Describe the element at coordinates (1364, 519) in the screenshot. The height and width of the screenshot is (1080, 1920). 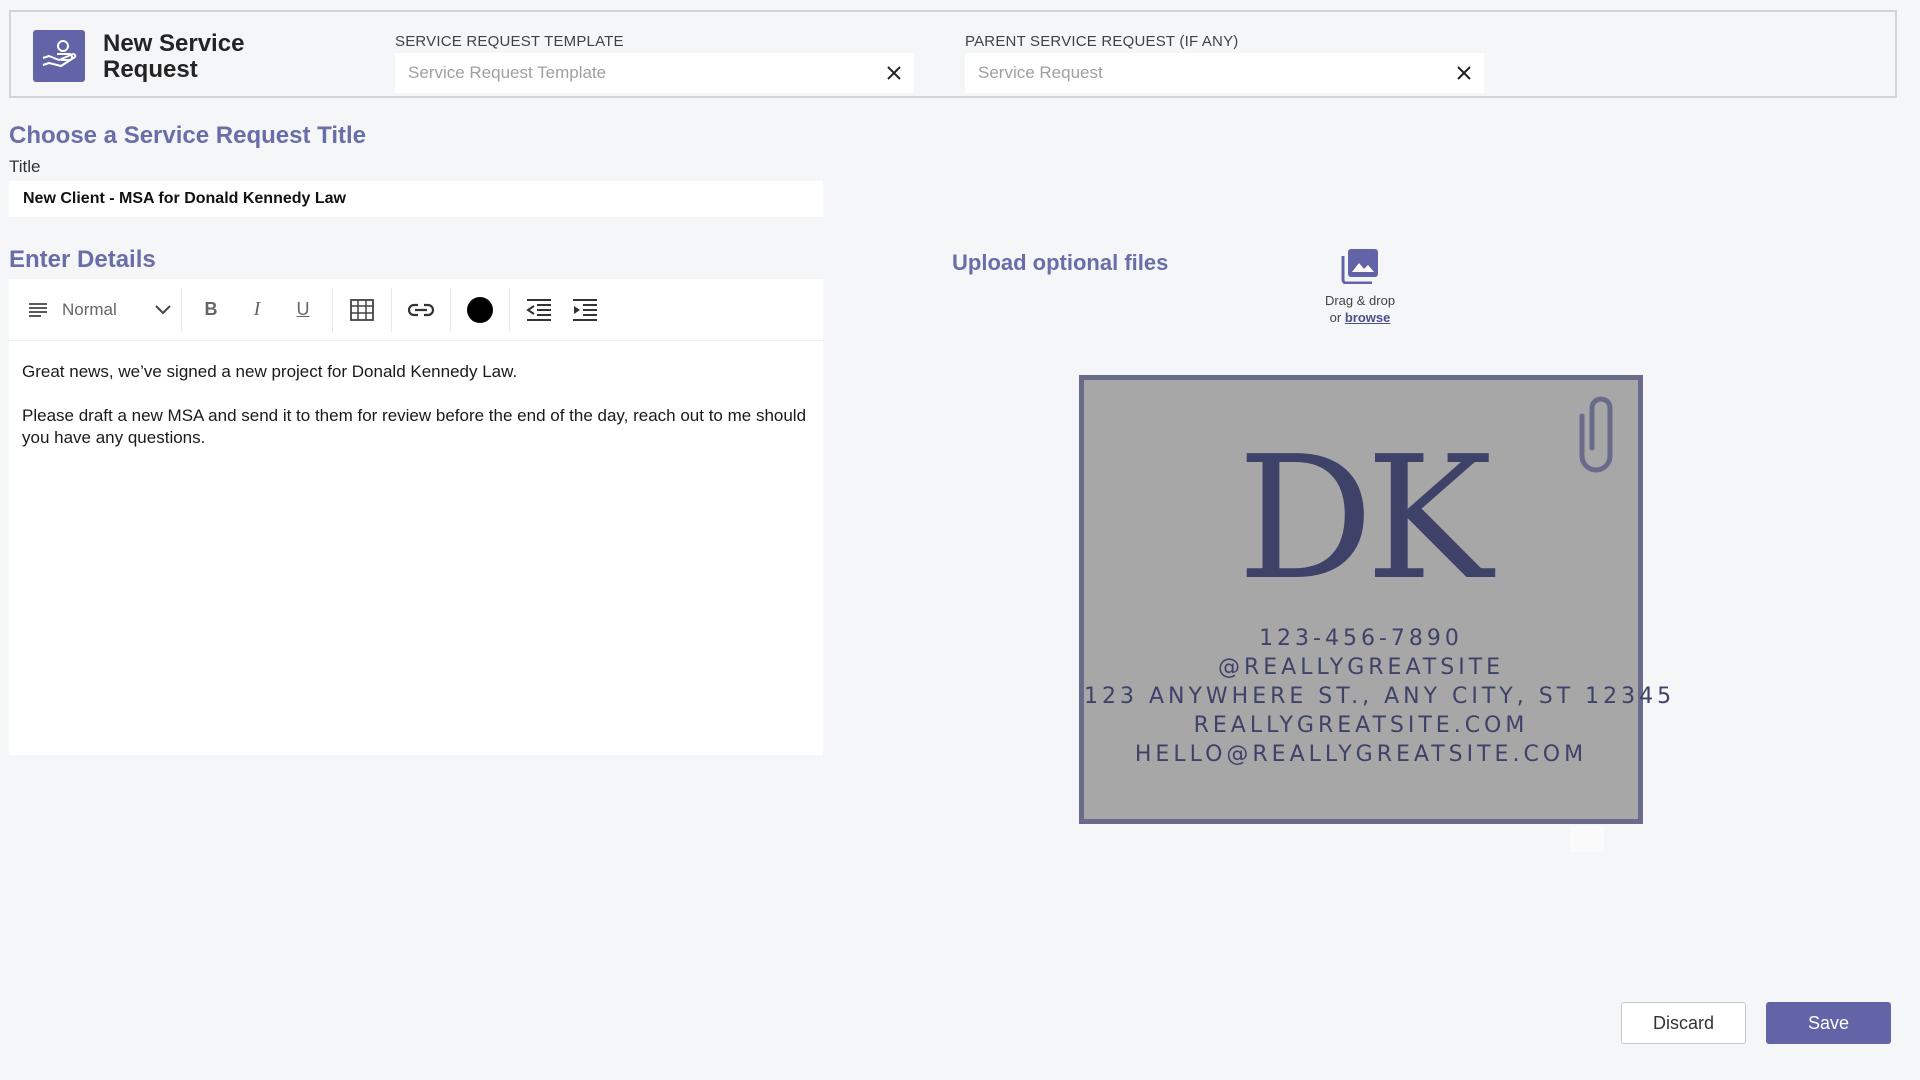
I see `logo-monogram: DK` at that location.